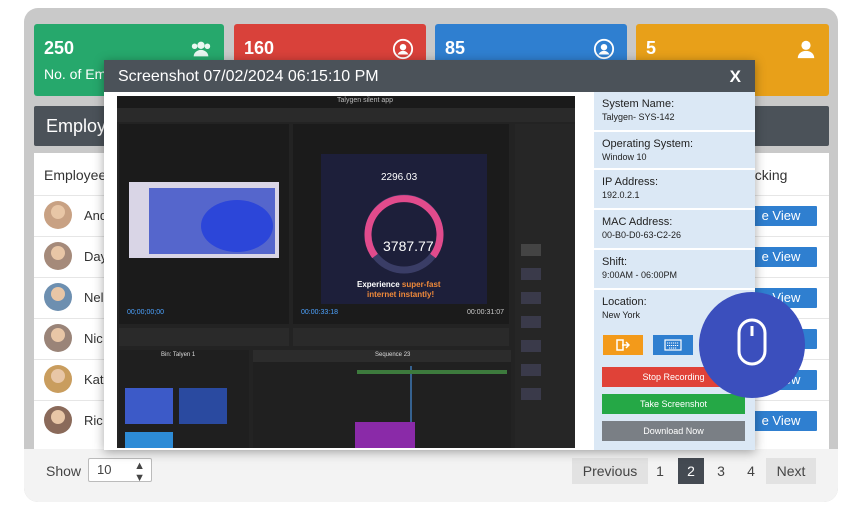 This screenshot has height=510, width=860. I want to click on field-shift: Shift: 9:00AM - 06:00PM, so click(674, 270).